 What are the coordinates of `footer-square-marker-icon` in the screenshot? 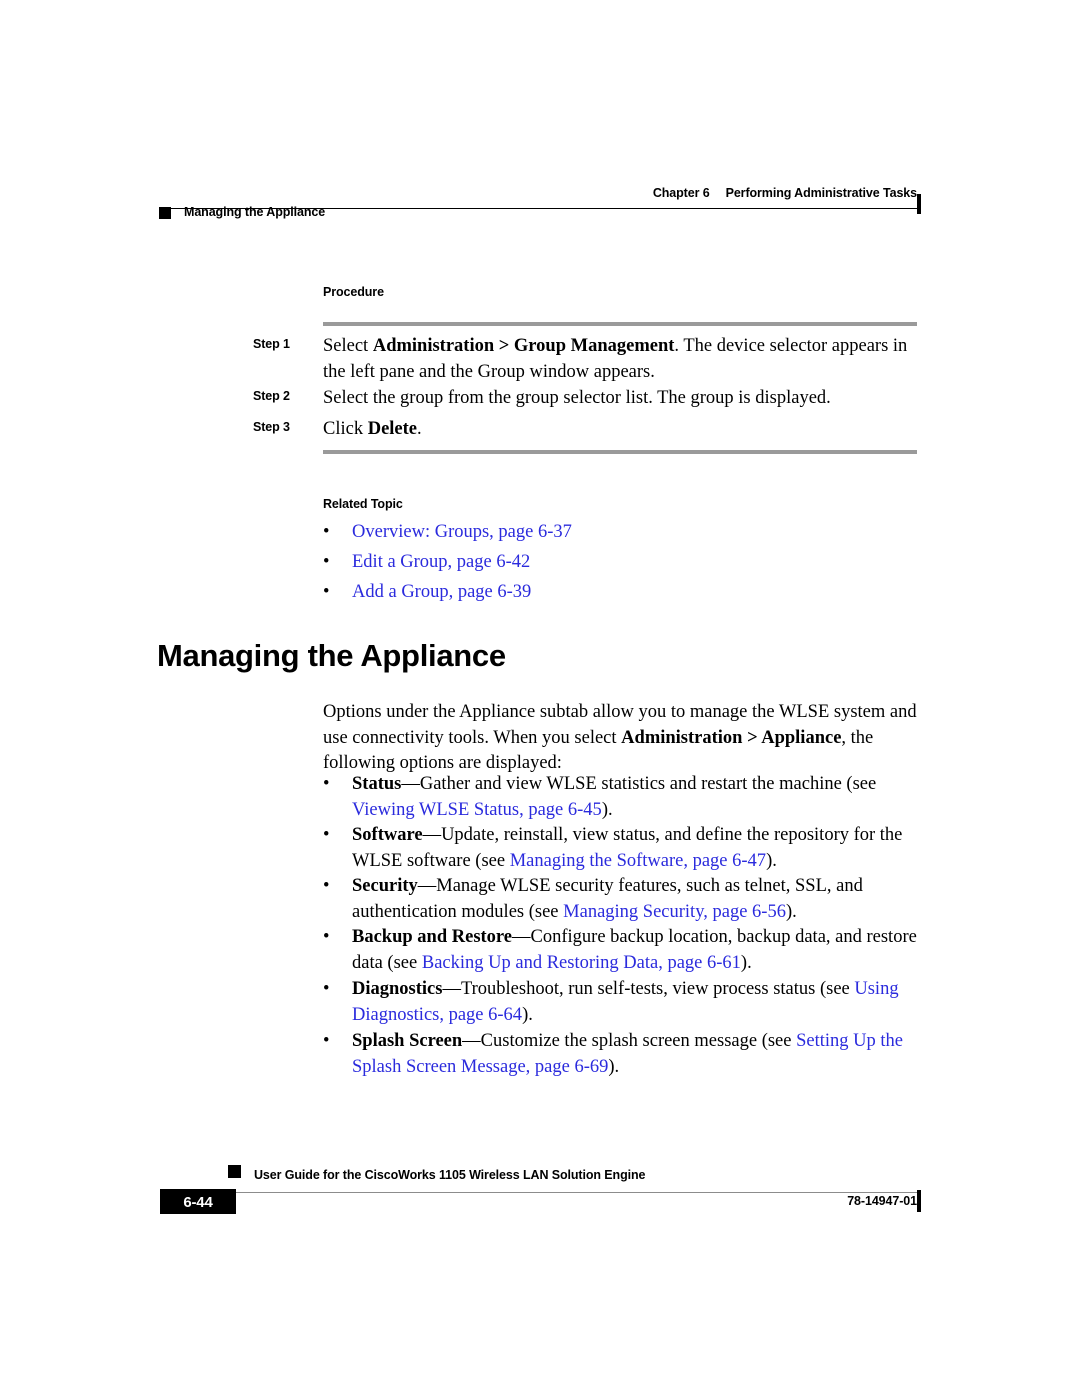 It's located at (234, 1171).